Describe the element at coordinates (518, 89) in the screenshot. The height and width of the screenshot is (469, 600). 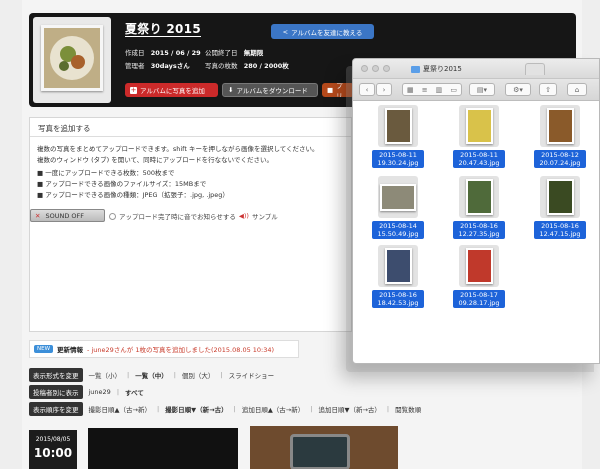
I see `action-gear-icon: ⚙▾` at that location.